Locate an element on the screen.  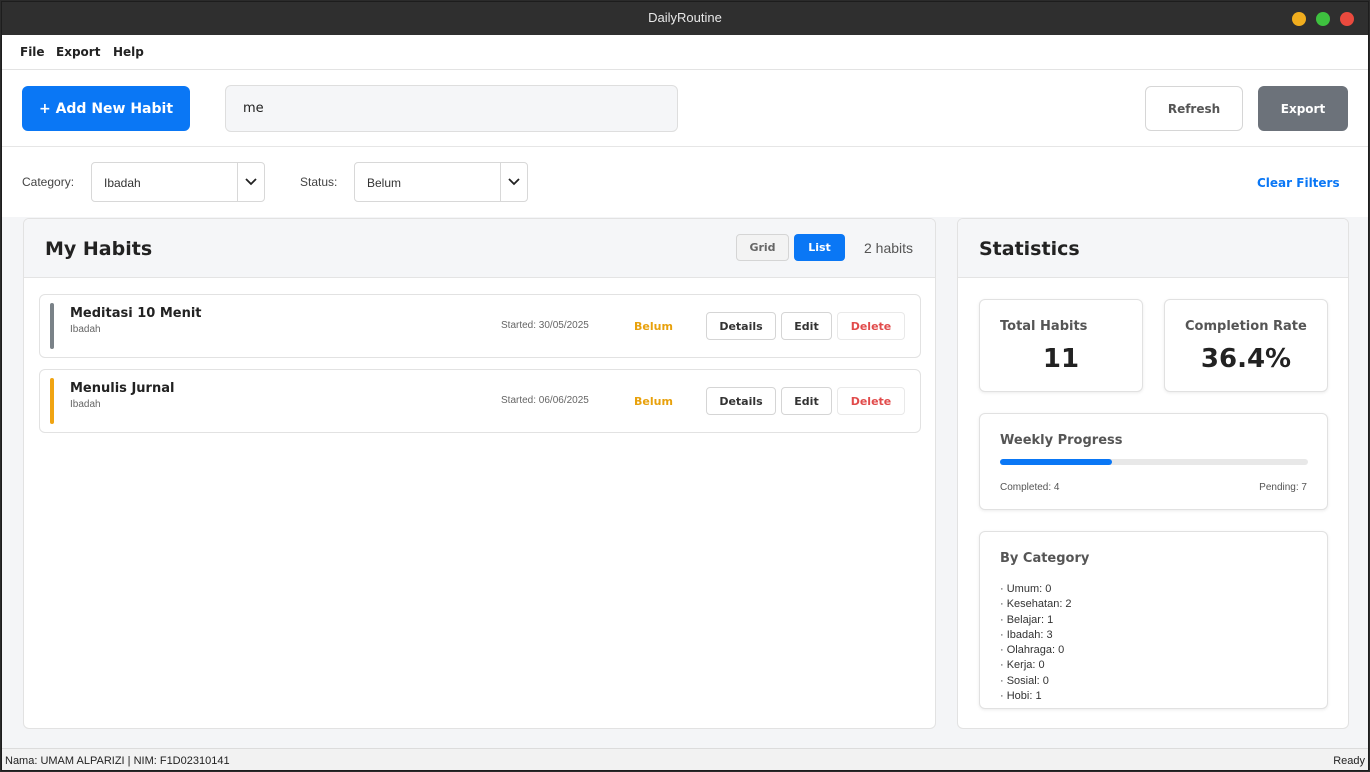
category-select: Ibadah is located at coordinates (178, 182).